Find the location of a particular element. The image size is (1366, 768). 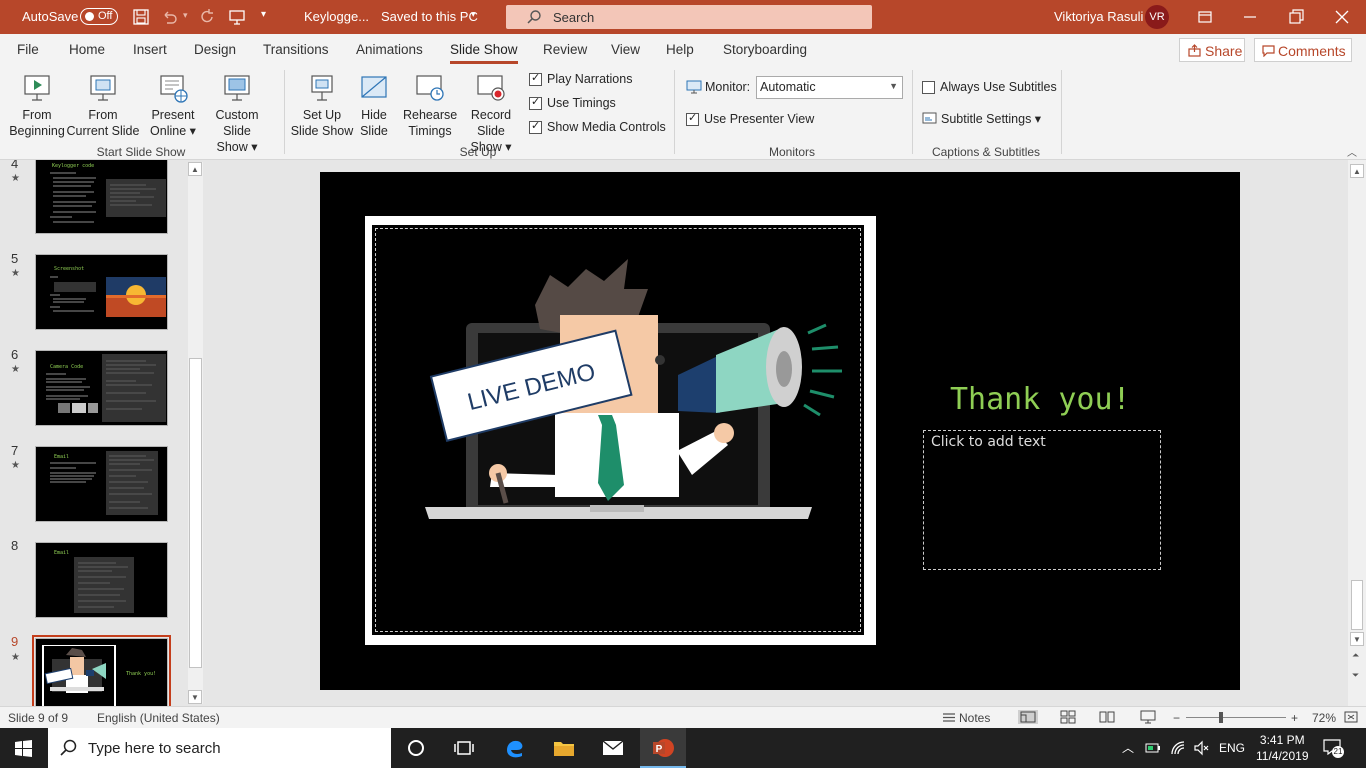

edge-browser-icon is located at coordinates (515, 748).